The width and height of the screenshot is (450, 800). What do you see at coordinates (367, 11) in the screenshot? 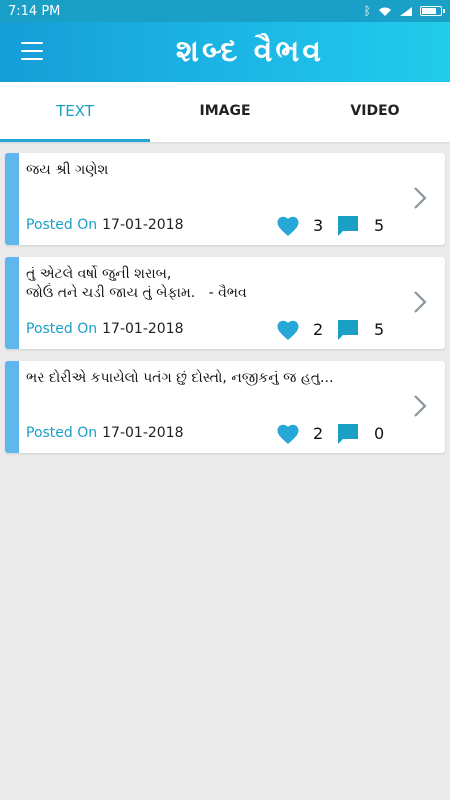
I see `bluetooth-icon: ᛒ` at bounding box center [367, 11].